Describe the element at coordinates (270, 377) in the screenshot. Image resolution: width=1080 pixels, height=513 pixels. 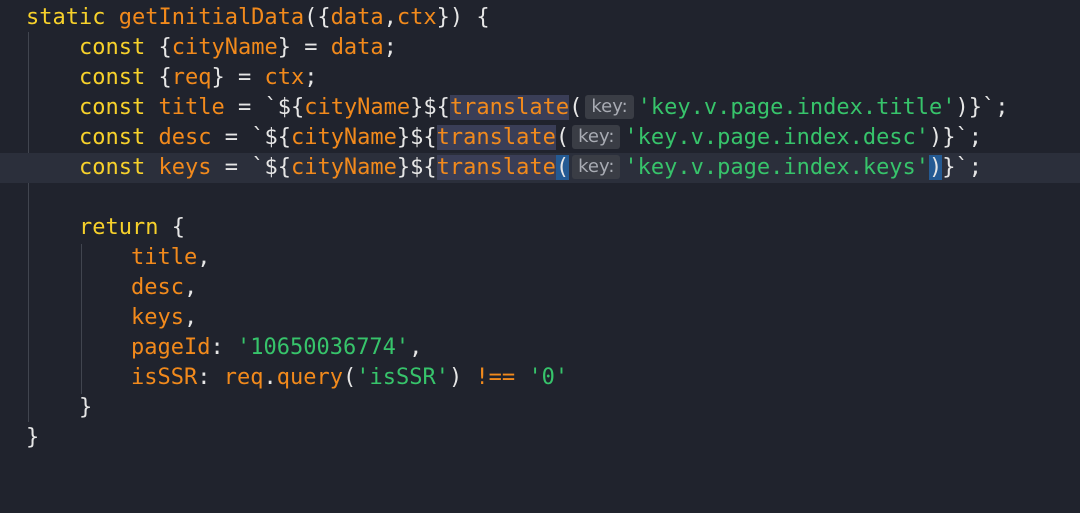
I see `punctuation: .` at that location.